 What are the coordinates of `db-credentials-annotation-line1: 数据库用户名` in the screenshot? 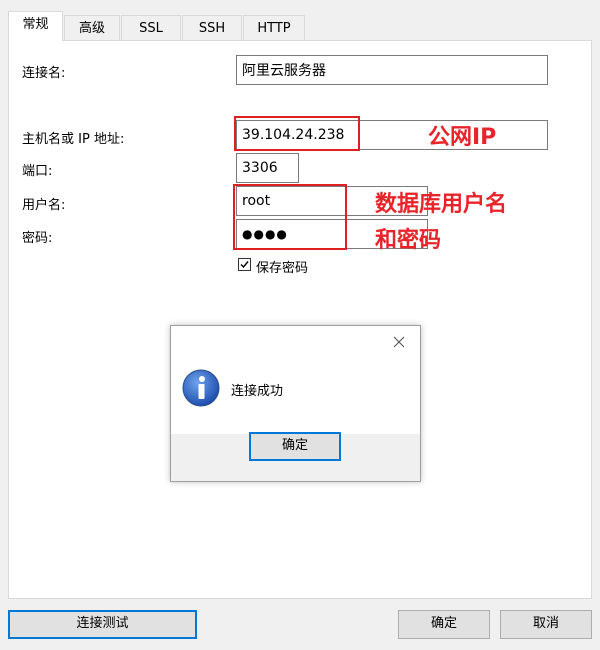 It's located at (441, 204).